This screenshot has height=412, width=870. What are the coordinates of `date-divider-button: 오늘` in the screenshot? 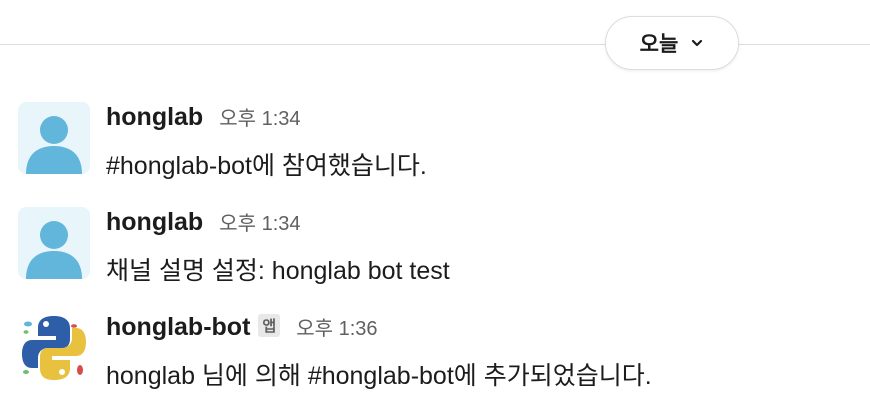 It's located at (672, 43).